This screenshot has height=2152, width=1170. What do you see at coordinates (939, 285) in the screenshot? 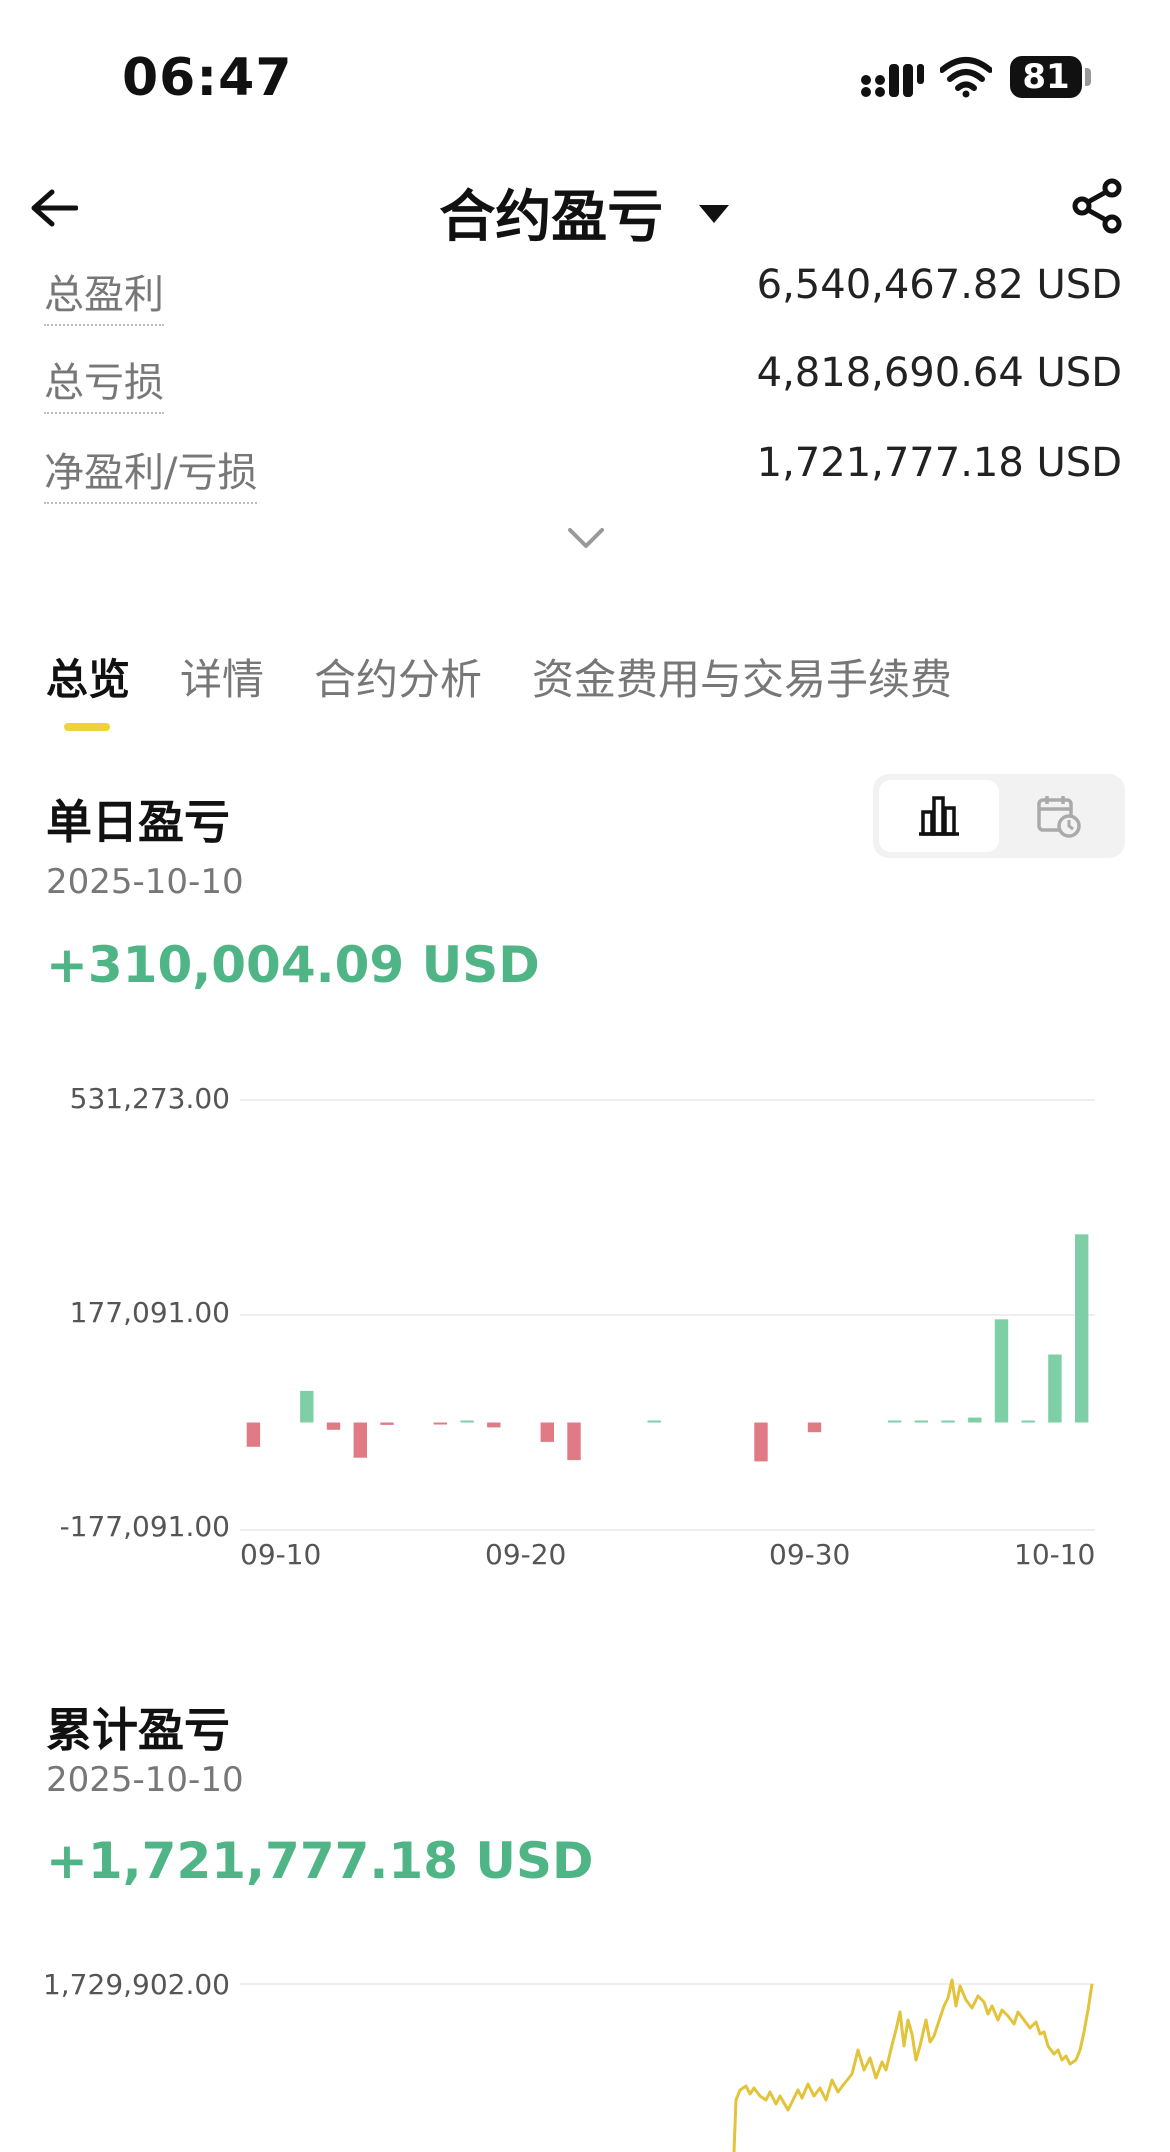
I see `total-profit-value: 6,540,467.82 USD` at bounding box center [939, 285].